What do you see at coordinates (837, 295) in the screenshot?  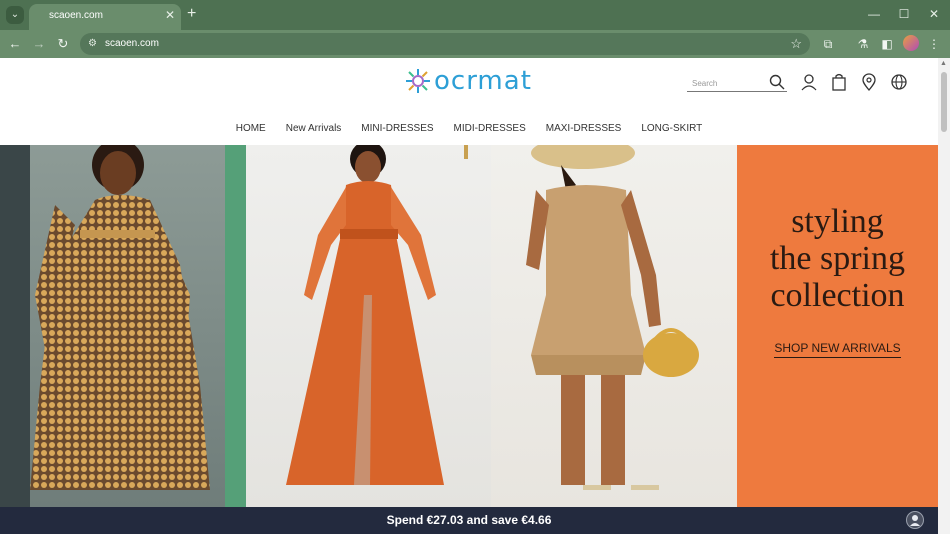 I see `promo-line-3: collection` at bounding box center [837, 295].